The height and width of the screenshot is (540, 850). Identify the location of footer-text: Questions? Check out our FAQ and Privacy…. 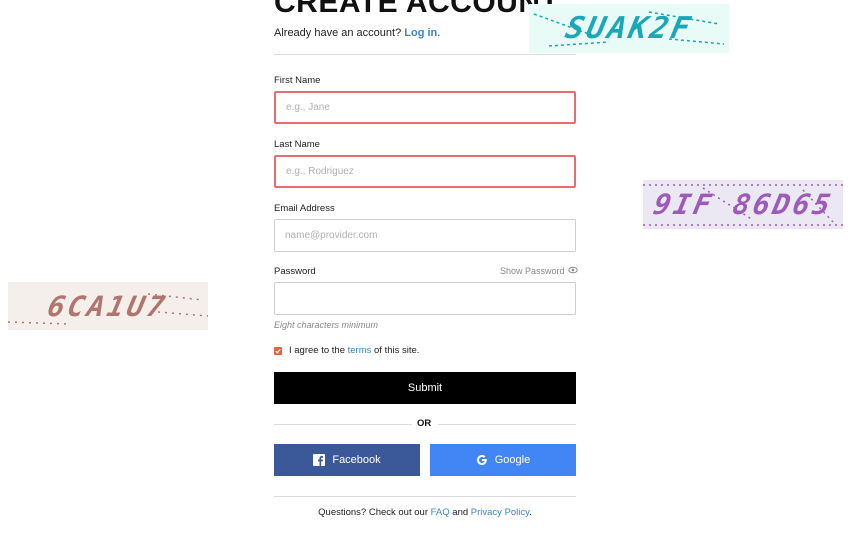
(425, 512).